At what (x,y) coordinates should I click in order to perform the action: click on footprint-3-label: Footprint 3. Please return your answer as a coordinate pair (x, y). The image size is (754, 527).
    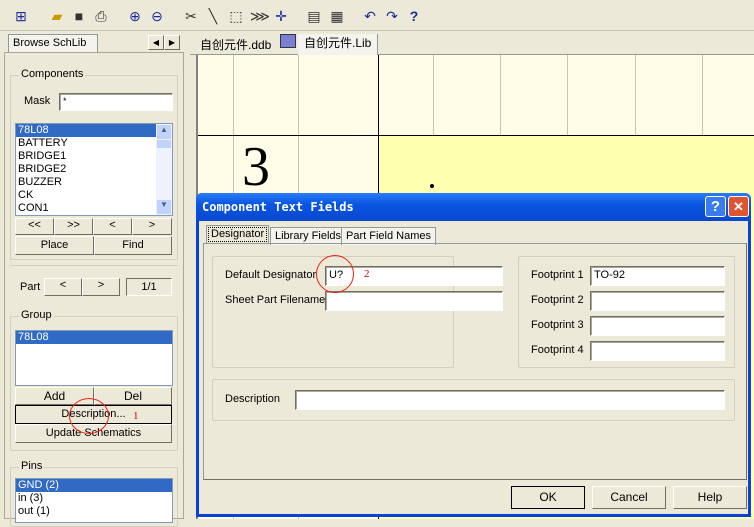
    Looking at the image, I should click on (557, 325).